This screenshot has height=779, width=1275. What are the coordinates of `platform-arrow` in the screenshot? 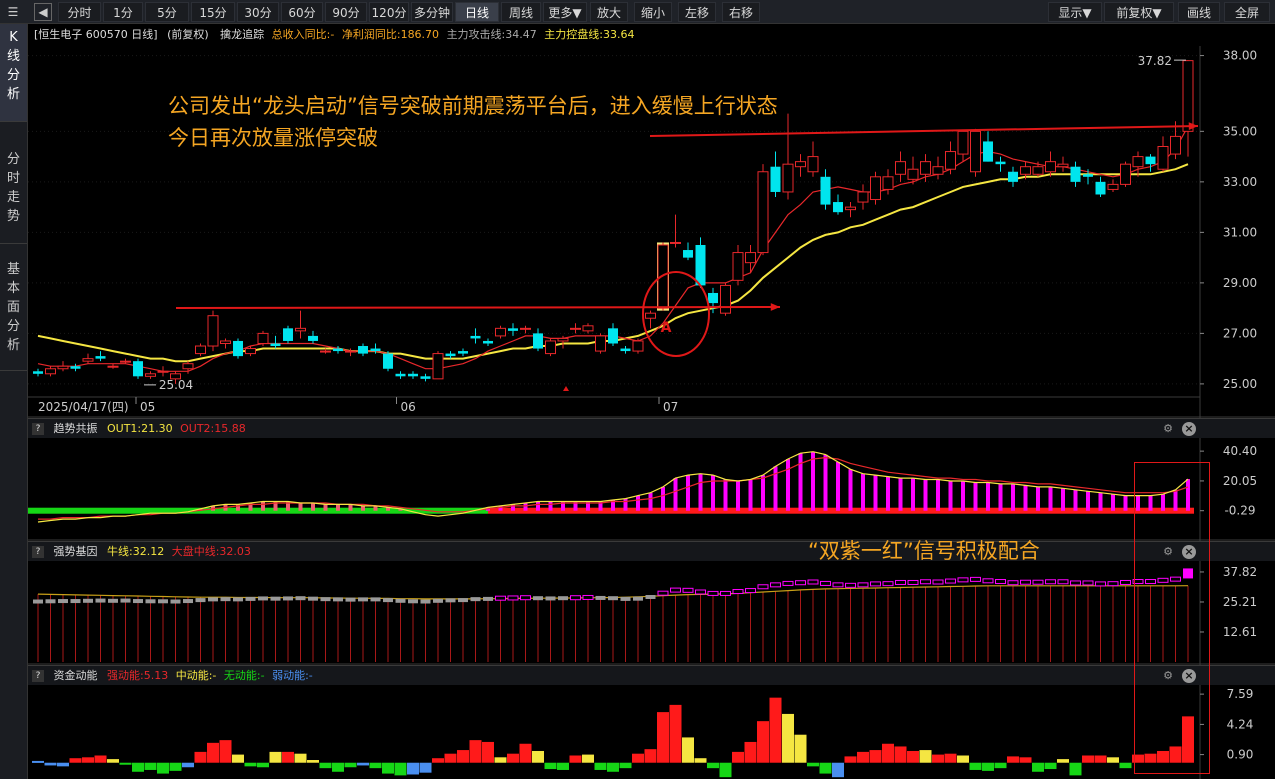 It's located at (478, 307).